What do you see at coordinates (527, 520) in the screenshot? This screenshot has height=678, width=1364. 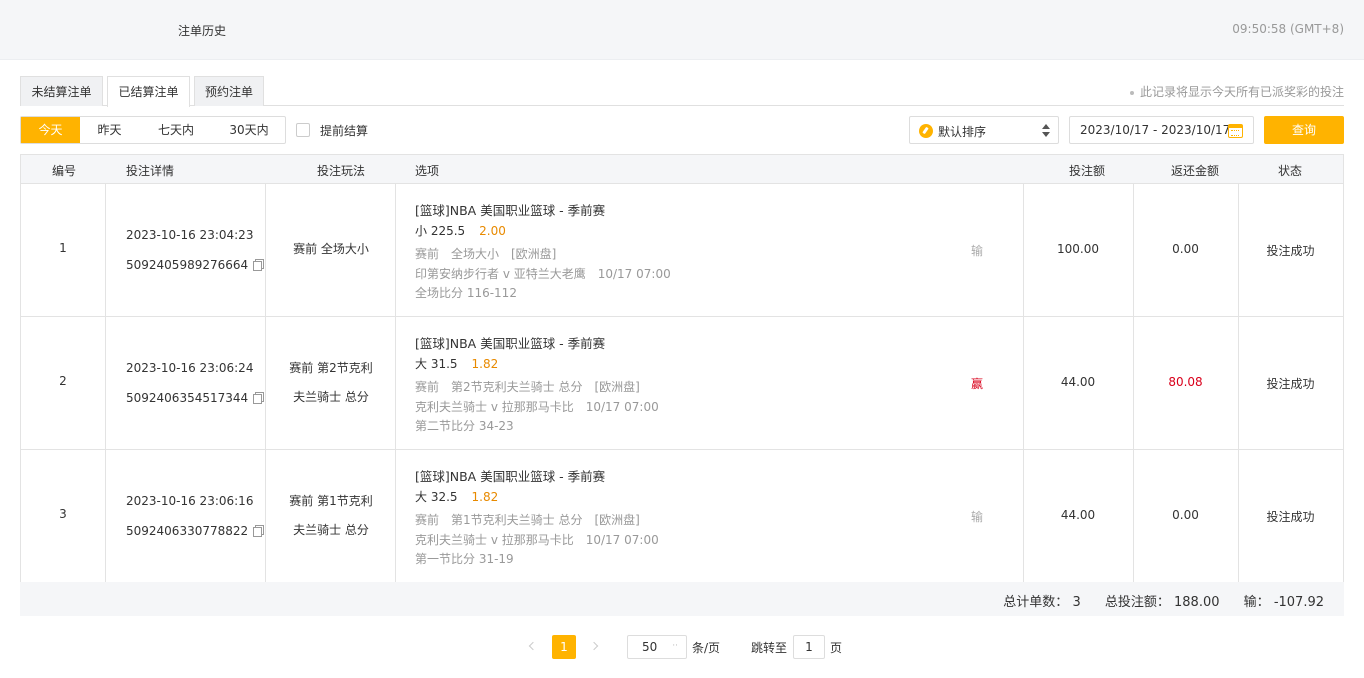 I see `market-info: 赛前 第1节克利夫兰骑士 总分 [欧洲盘]` at bounding box center [527, 520].